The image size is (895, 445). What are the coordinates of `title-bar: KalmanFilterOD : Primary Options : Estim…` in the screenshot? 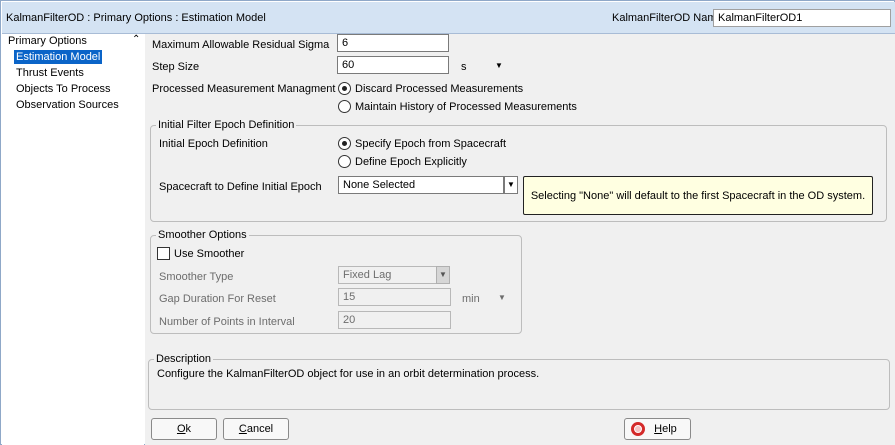 It's located at (448, 18).